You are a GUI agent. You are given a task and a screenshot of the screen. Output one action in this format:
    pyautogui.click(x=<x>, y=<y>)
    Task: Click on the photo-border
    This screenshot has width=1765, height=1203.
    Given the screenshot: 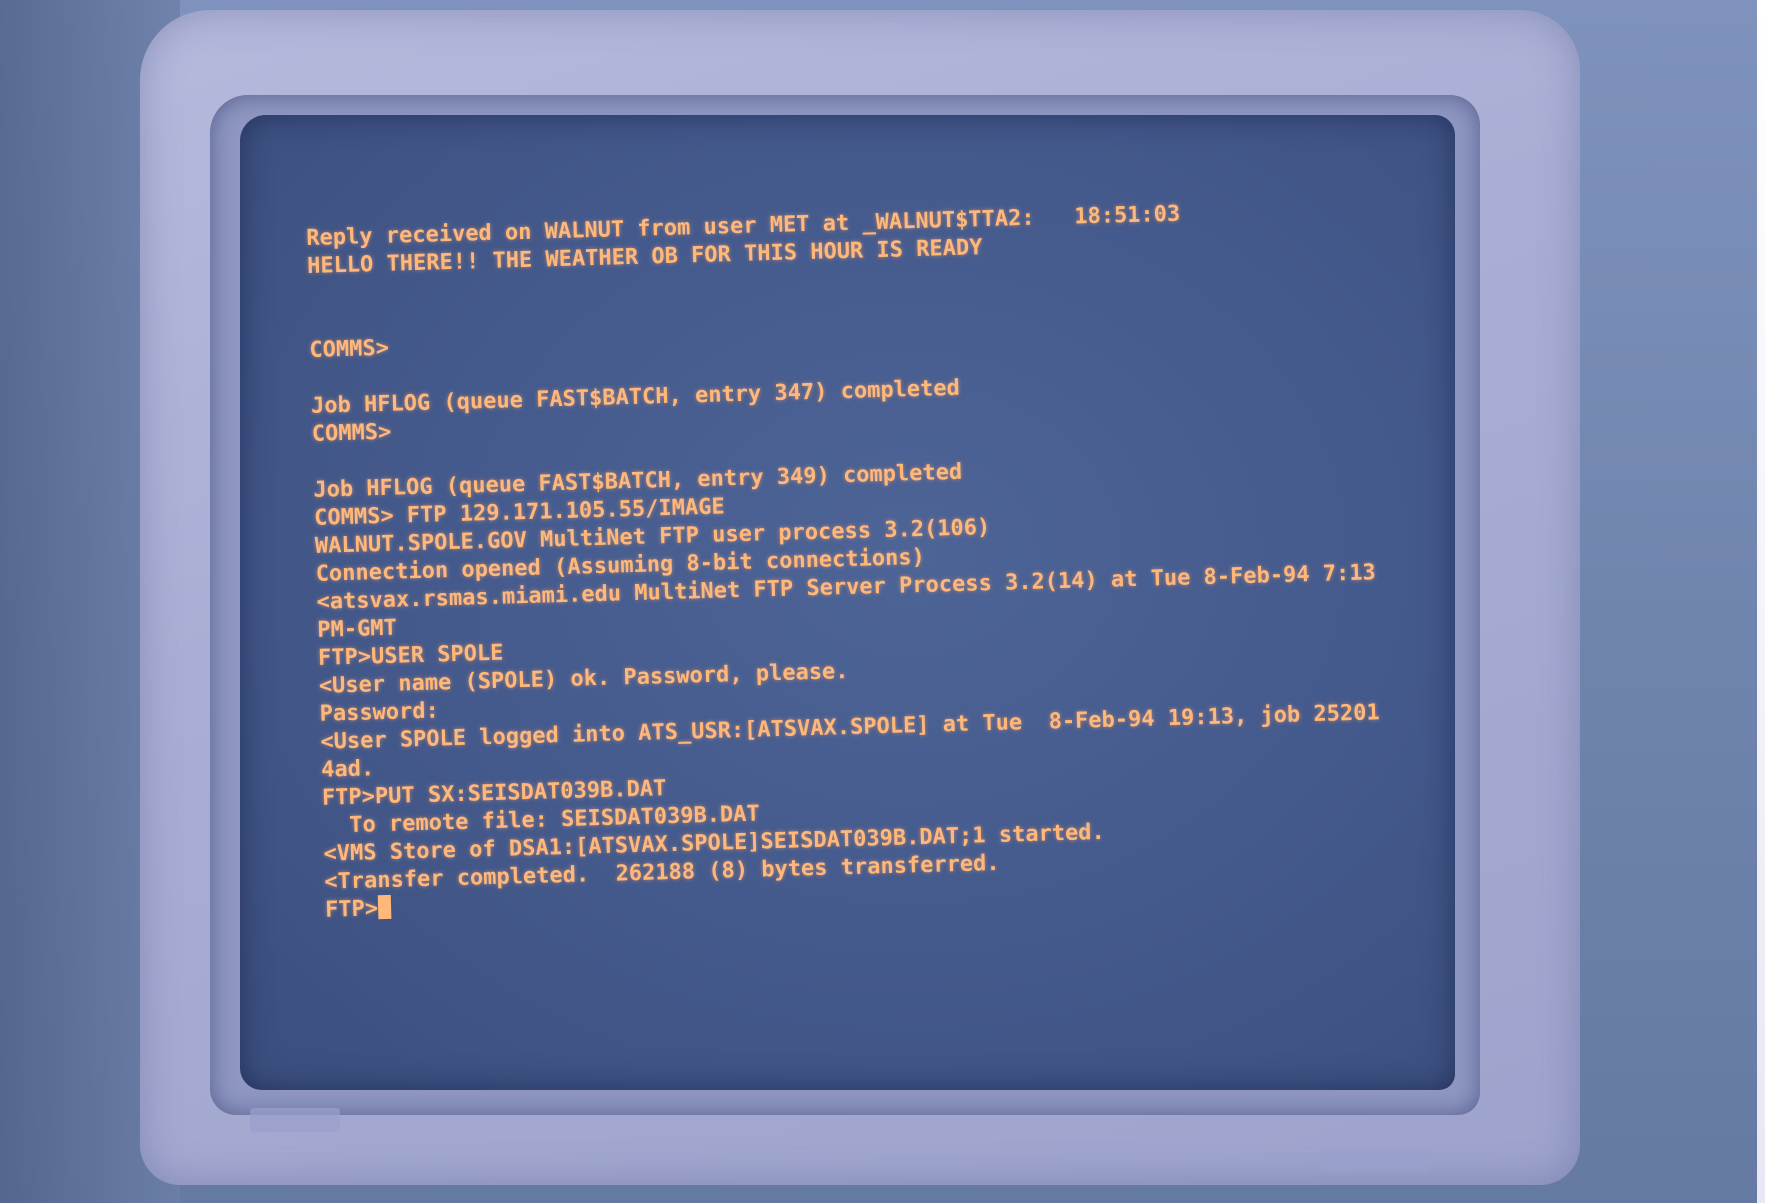 What is the action you would take?
    pyautogui.click(x=1761, y=601)
    